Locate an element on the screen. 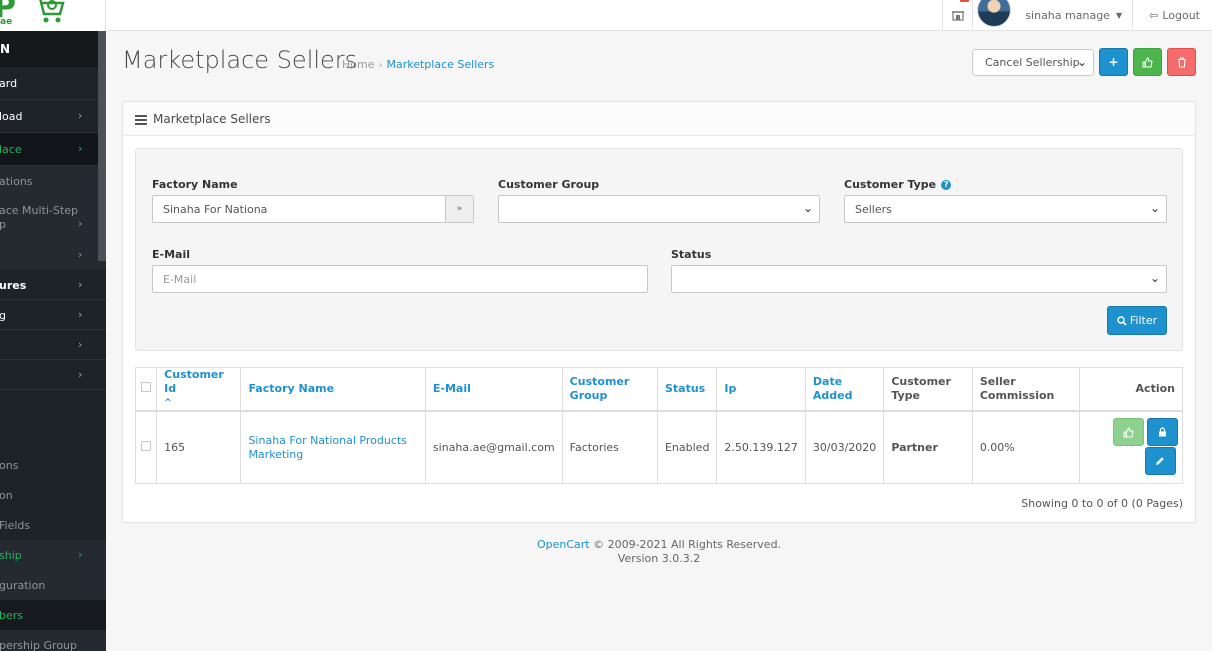  user-menu: sinaha manage ▼ is located at coordinates (1052, 15).